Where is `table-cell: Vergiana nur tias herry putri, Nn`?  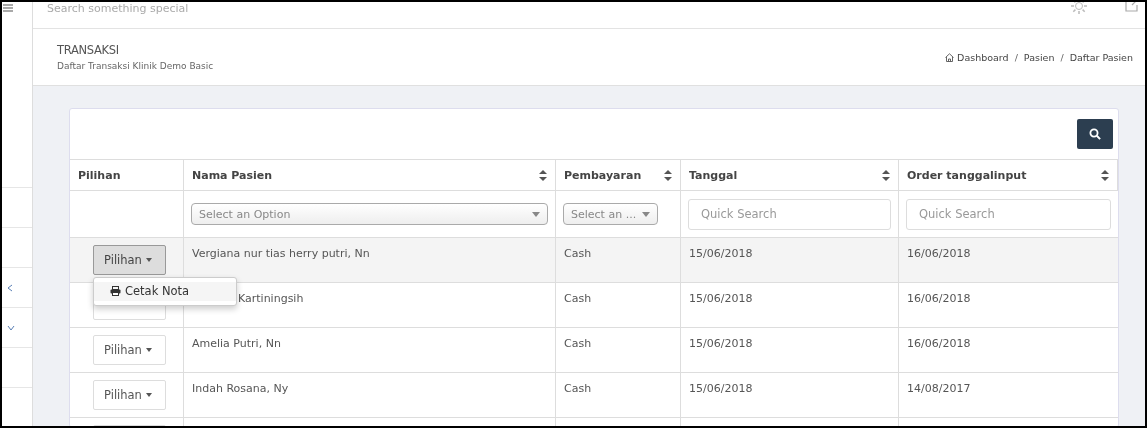 table-cell: Vergiana nur tias herry putri, Nn is located at coordinates (281, 253).